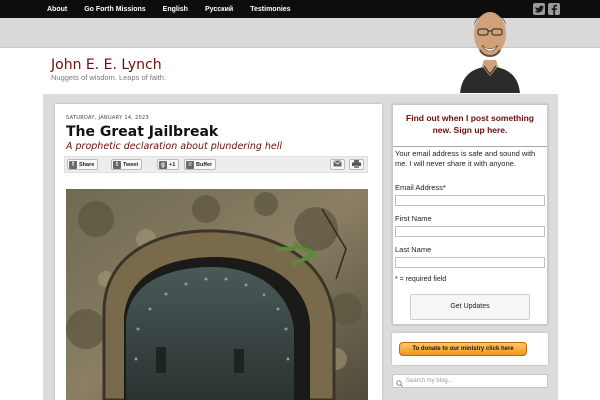 Image resolution: width=600 pixels, height=400 pixels. Describe the element at coordinates (539, 9) in the screenshot. I see `twitter-icon` at that location.